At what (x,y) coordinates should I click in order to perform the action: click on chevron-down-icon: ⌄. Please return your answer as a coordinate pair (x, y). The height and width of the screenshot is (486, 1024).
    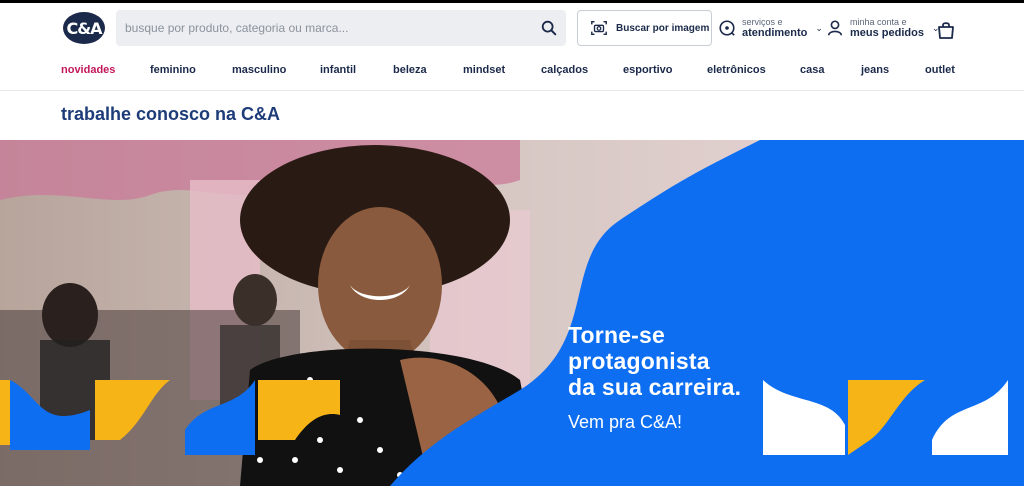
    Looking at the image, I should click on (819, 27).